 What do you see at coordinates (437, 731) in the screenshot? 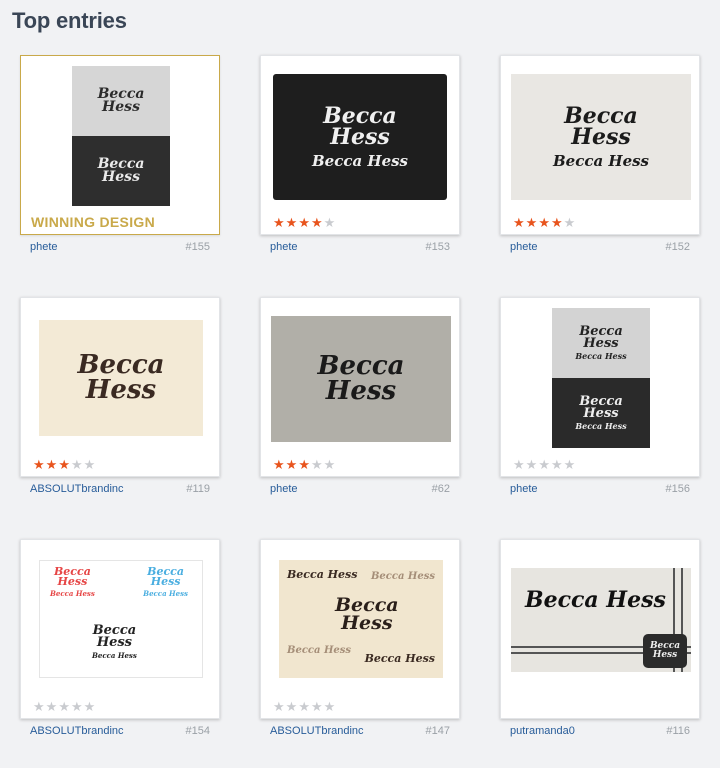
I see `entry-number: #147` at bounding box center [437, 731].